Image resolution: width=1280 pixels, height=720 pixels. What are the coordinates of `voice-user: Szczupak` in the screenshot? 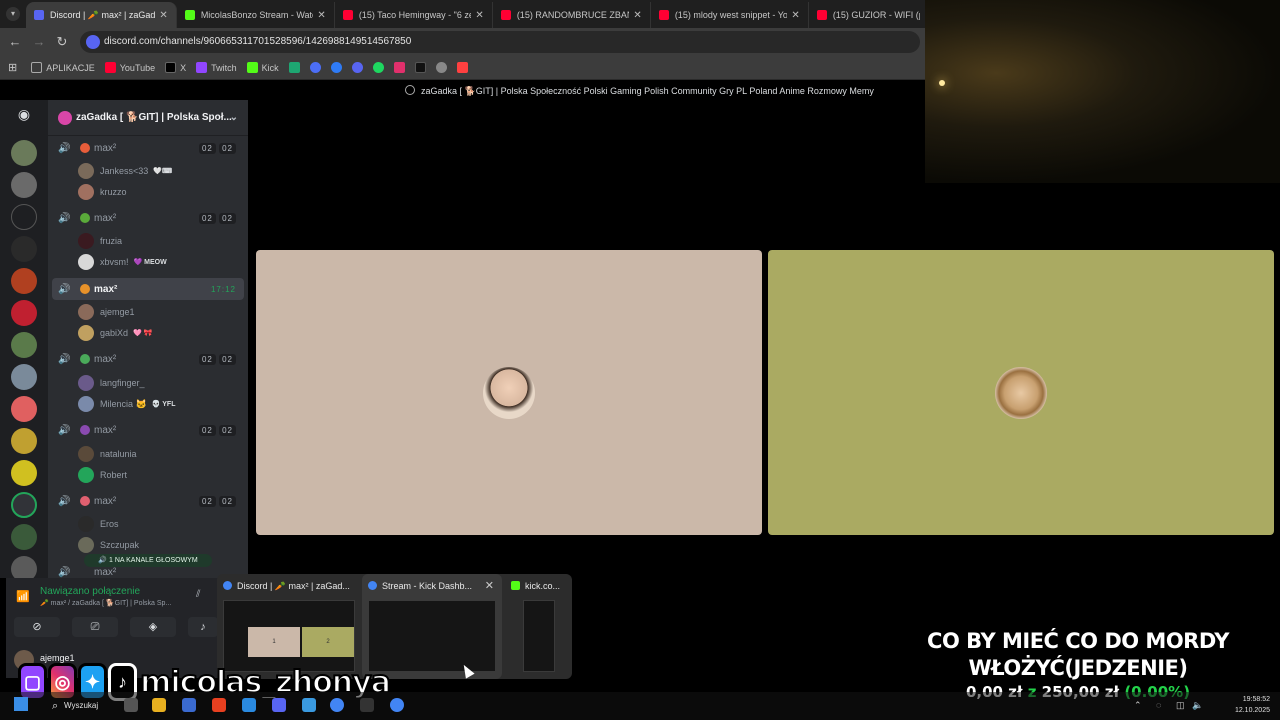 It's located at (108, 545).